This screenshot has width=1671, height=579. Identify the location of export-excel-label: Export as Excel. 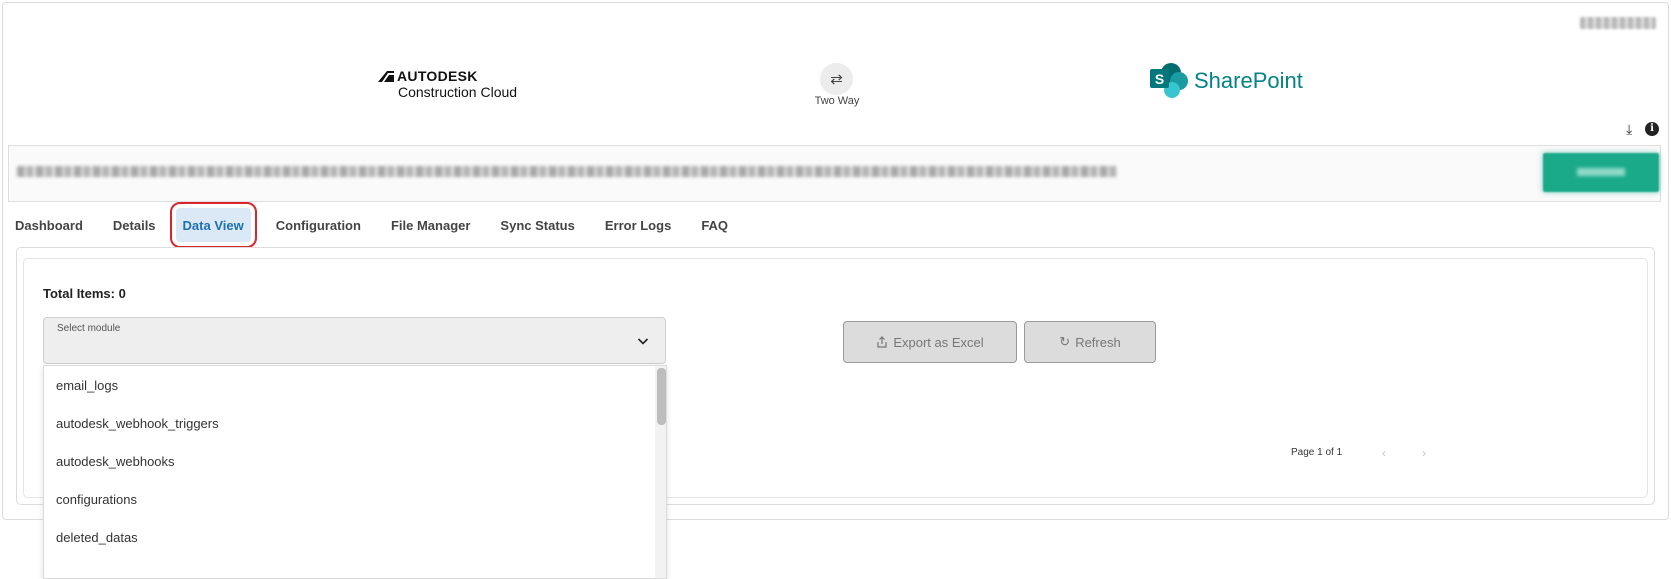
(938, 342).